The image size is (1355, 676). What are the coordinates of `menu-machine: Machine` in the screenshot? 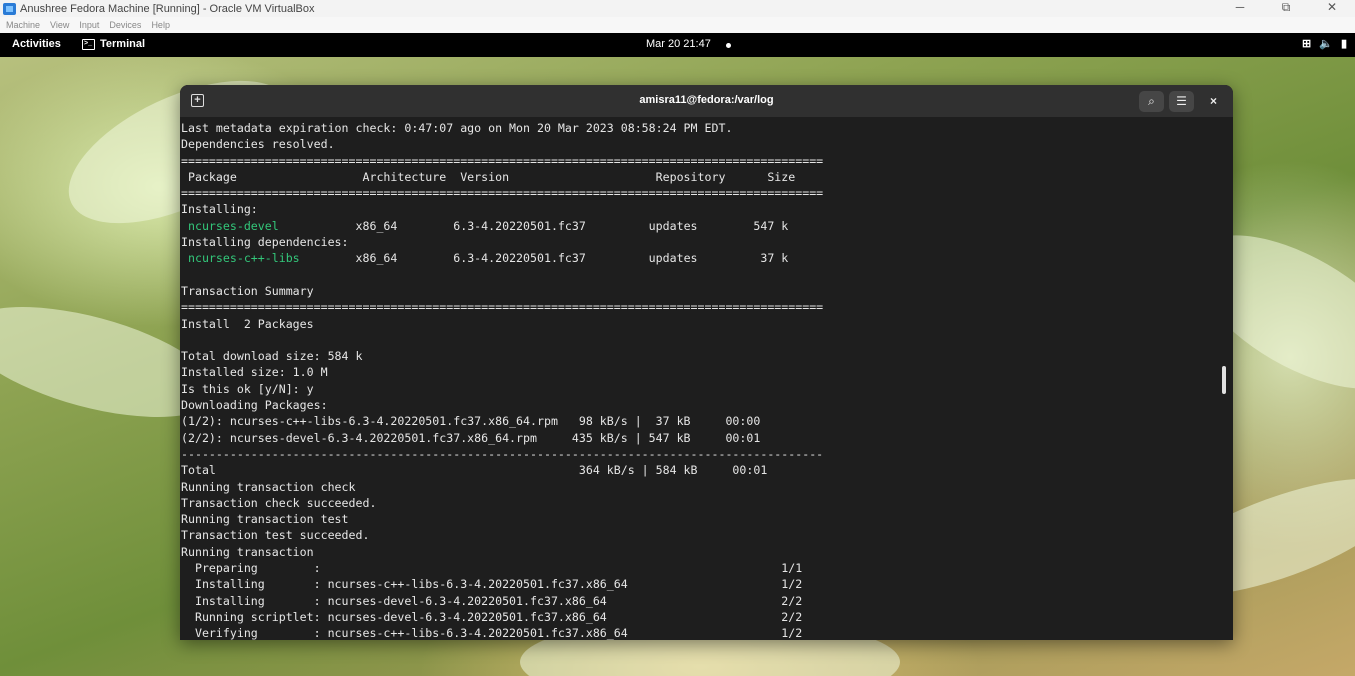 It's located at (23, 25).